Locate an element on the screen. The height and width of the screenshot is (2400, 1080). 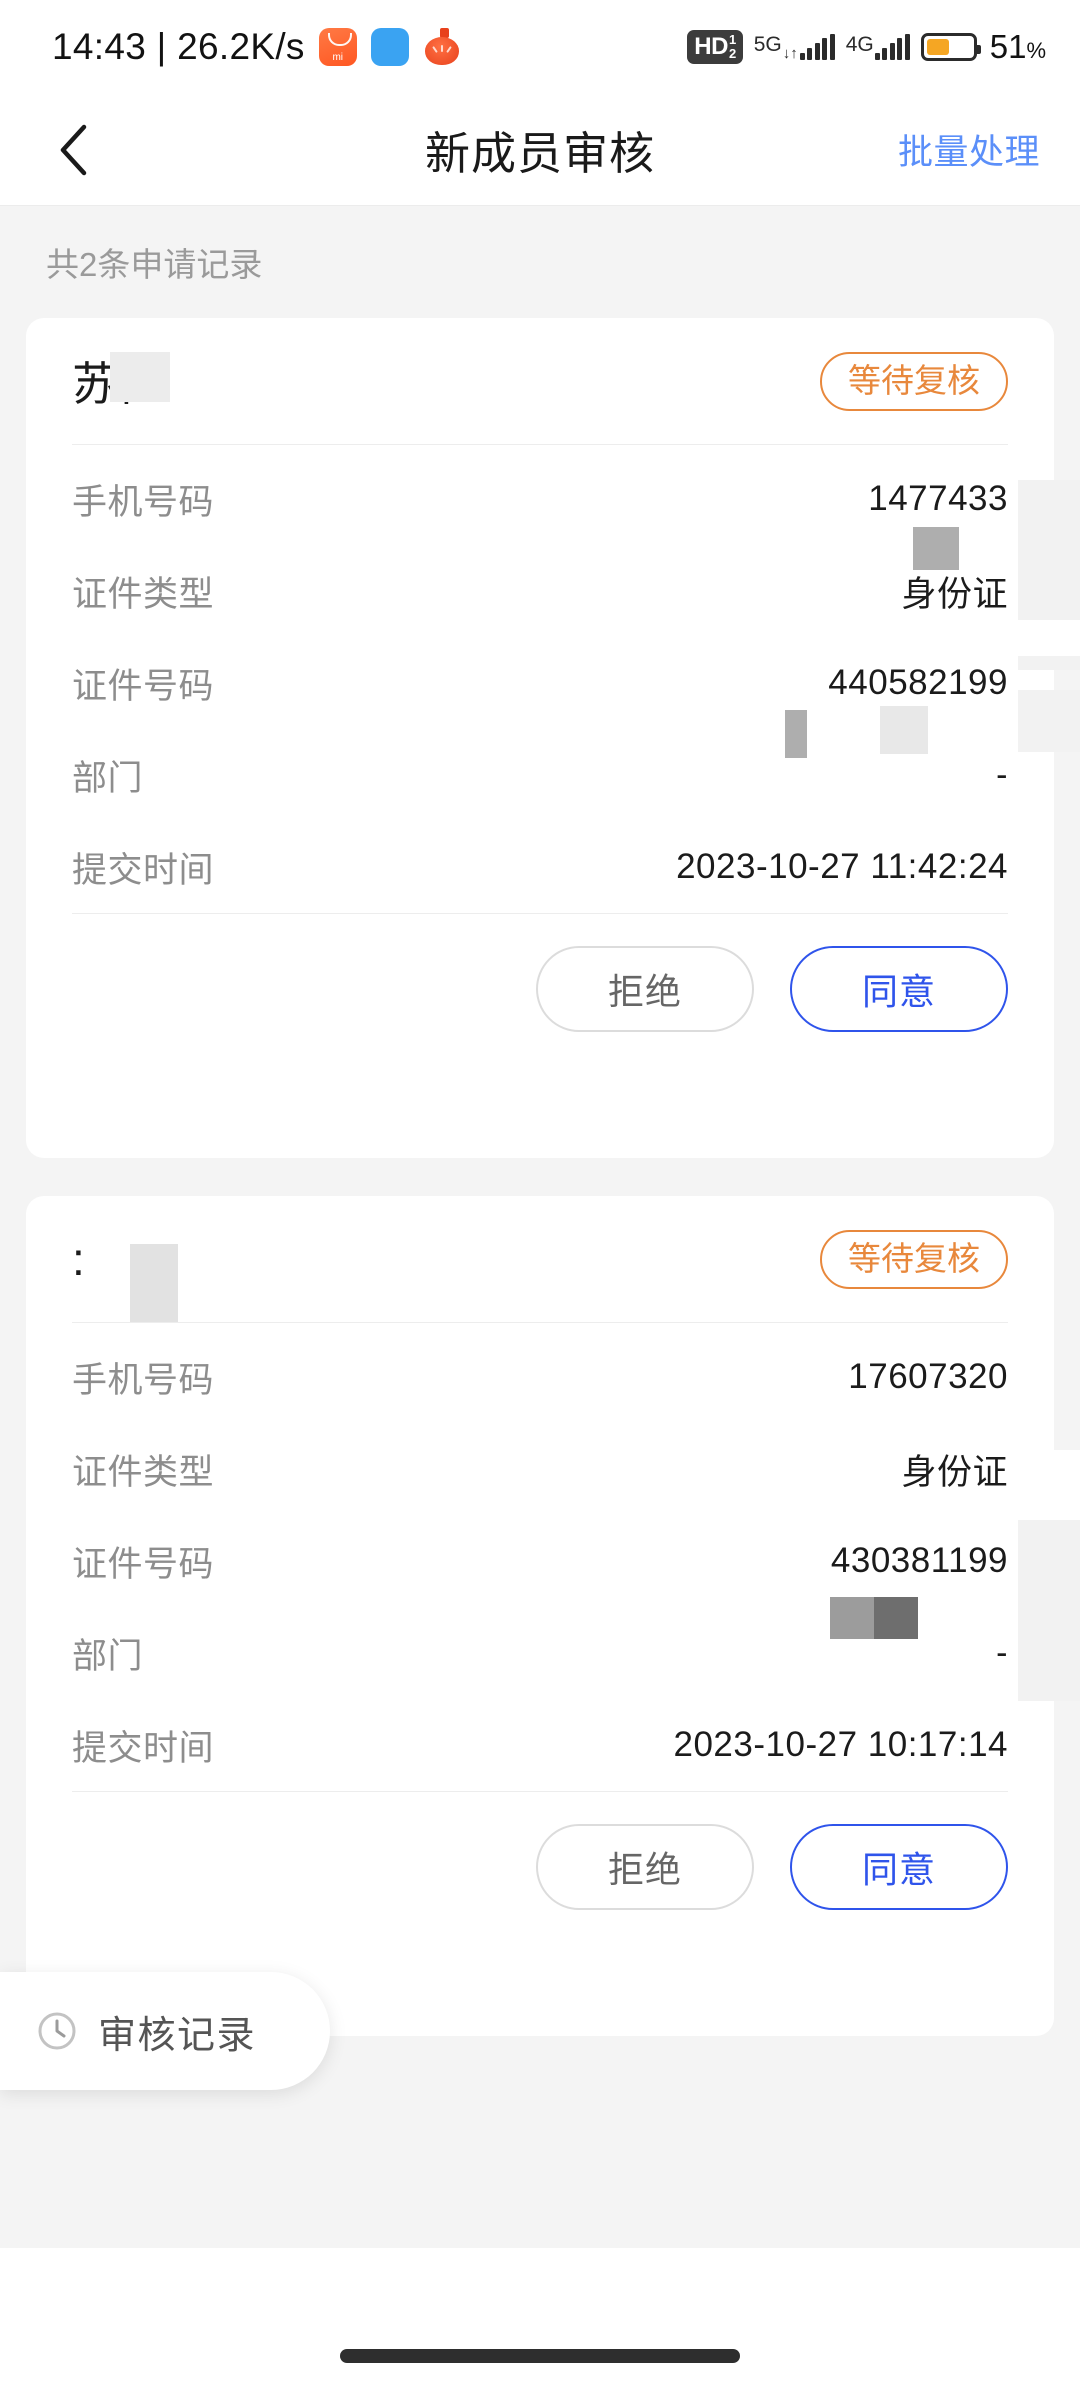
detail-row-id-number: 证件号码 440582199 is located at coordinates (540, 683).